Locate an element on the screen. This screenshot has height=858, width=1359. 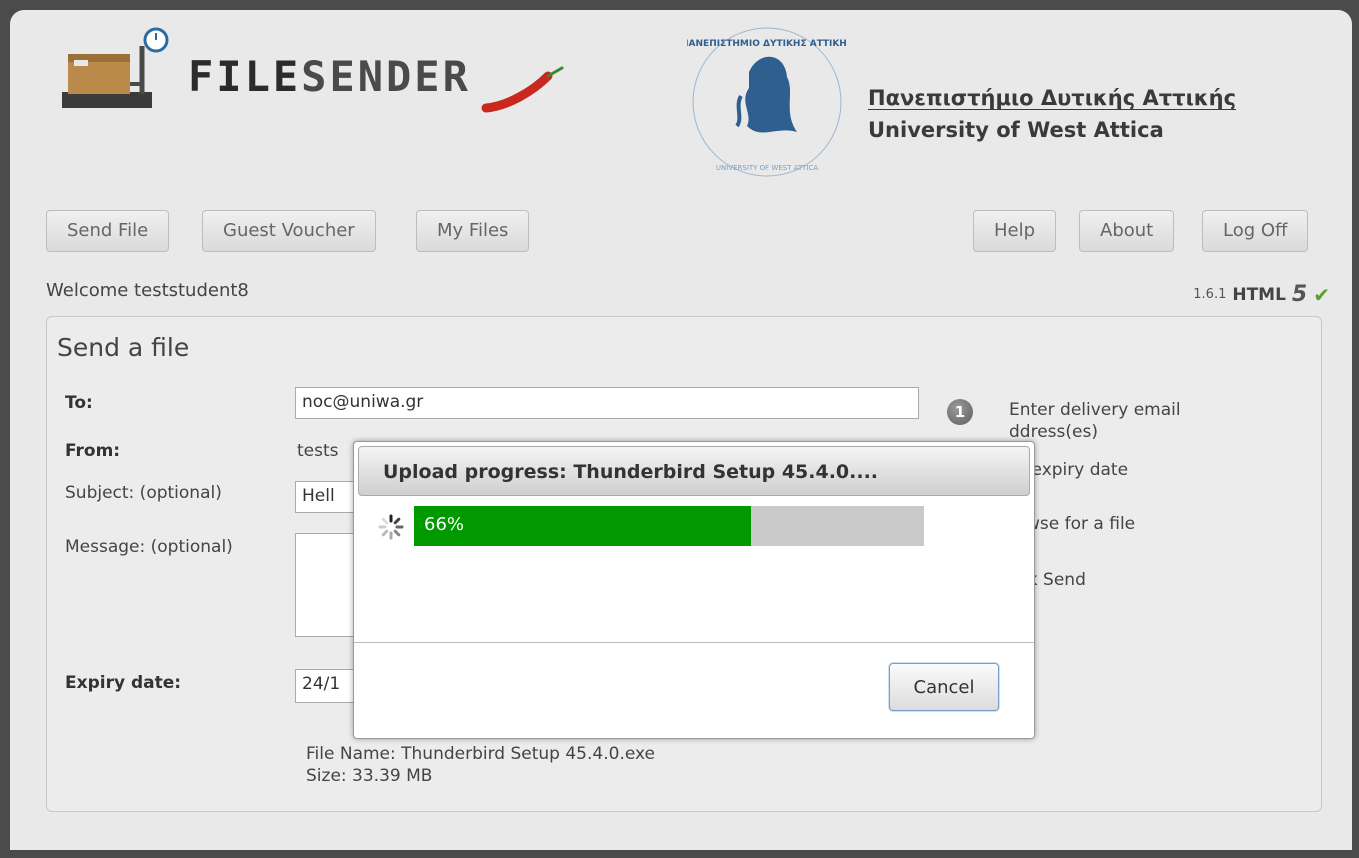
version-badge: 1.6.1 HTML 5 ✔ is located at coordinates (1261, 294).